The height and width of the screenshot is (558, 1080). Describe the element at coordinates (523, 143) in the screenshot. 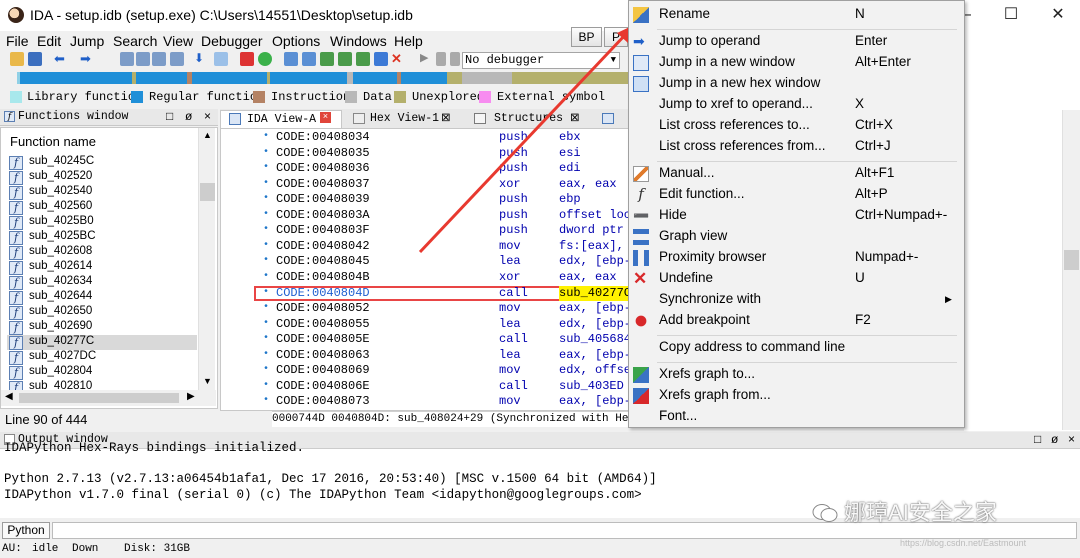

I see `arrow-line` at that location.